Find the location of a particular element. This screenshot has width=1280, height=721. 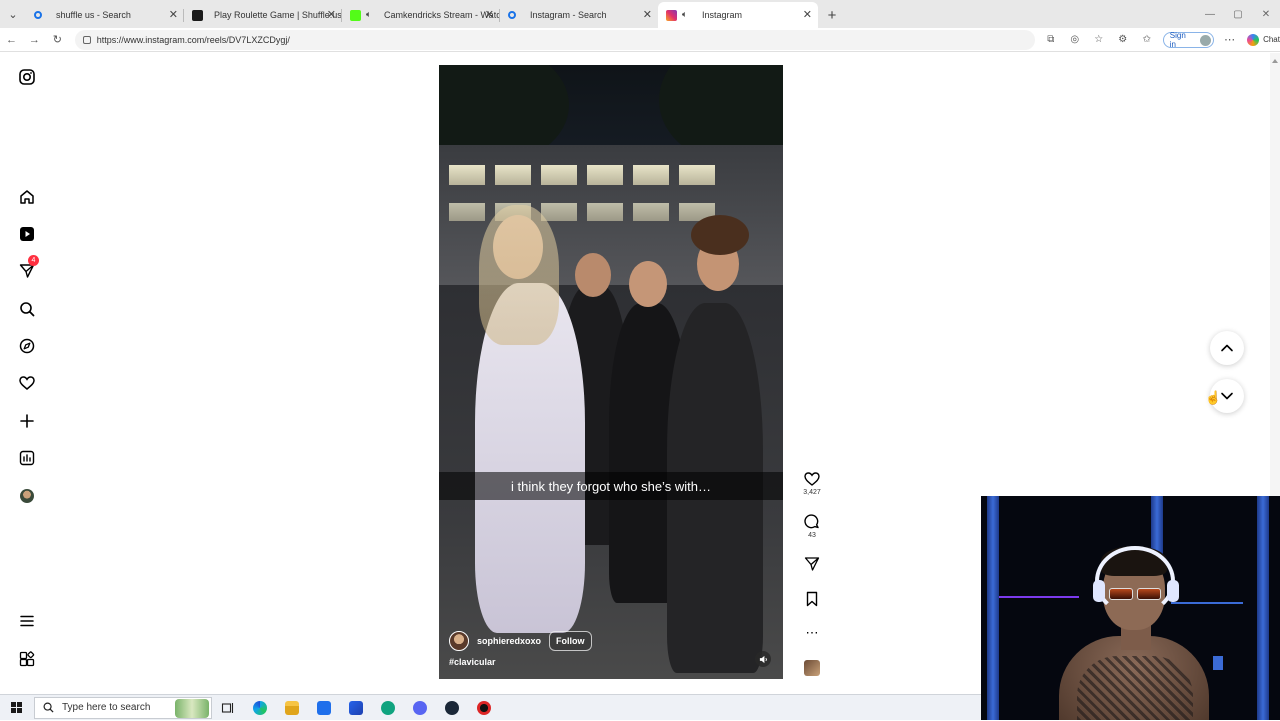

lock-icon is located at coordinates (86, 39).